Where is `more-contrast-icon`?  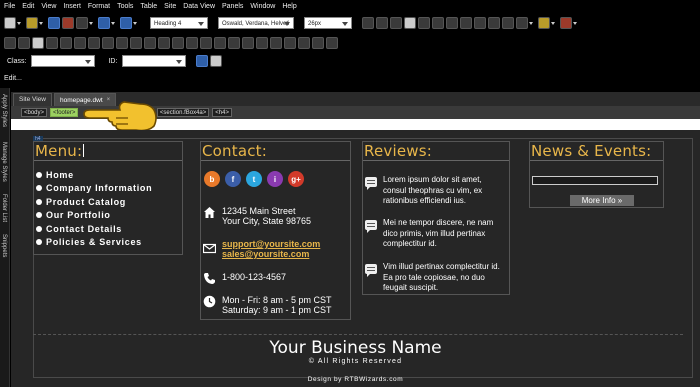
more-contrast-icon is located at coordinates (136, 42).